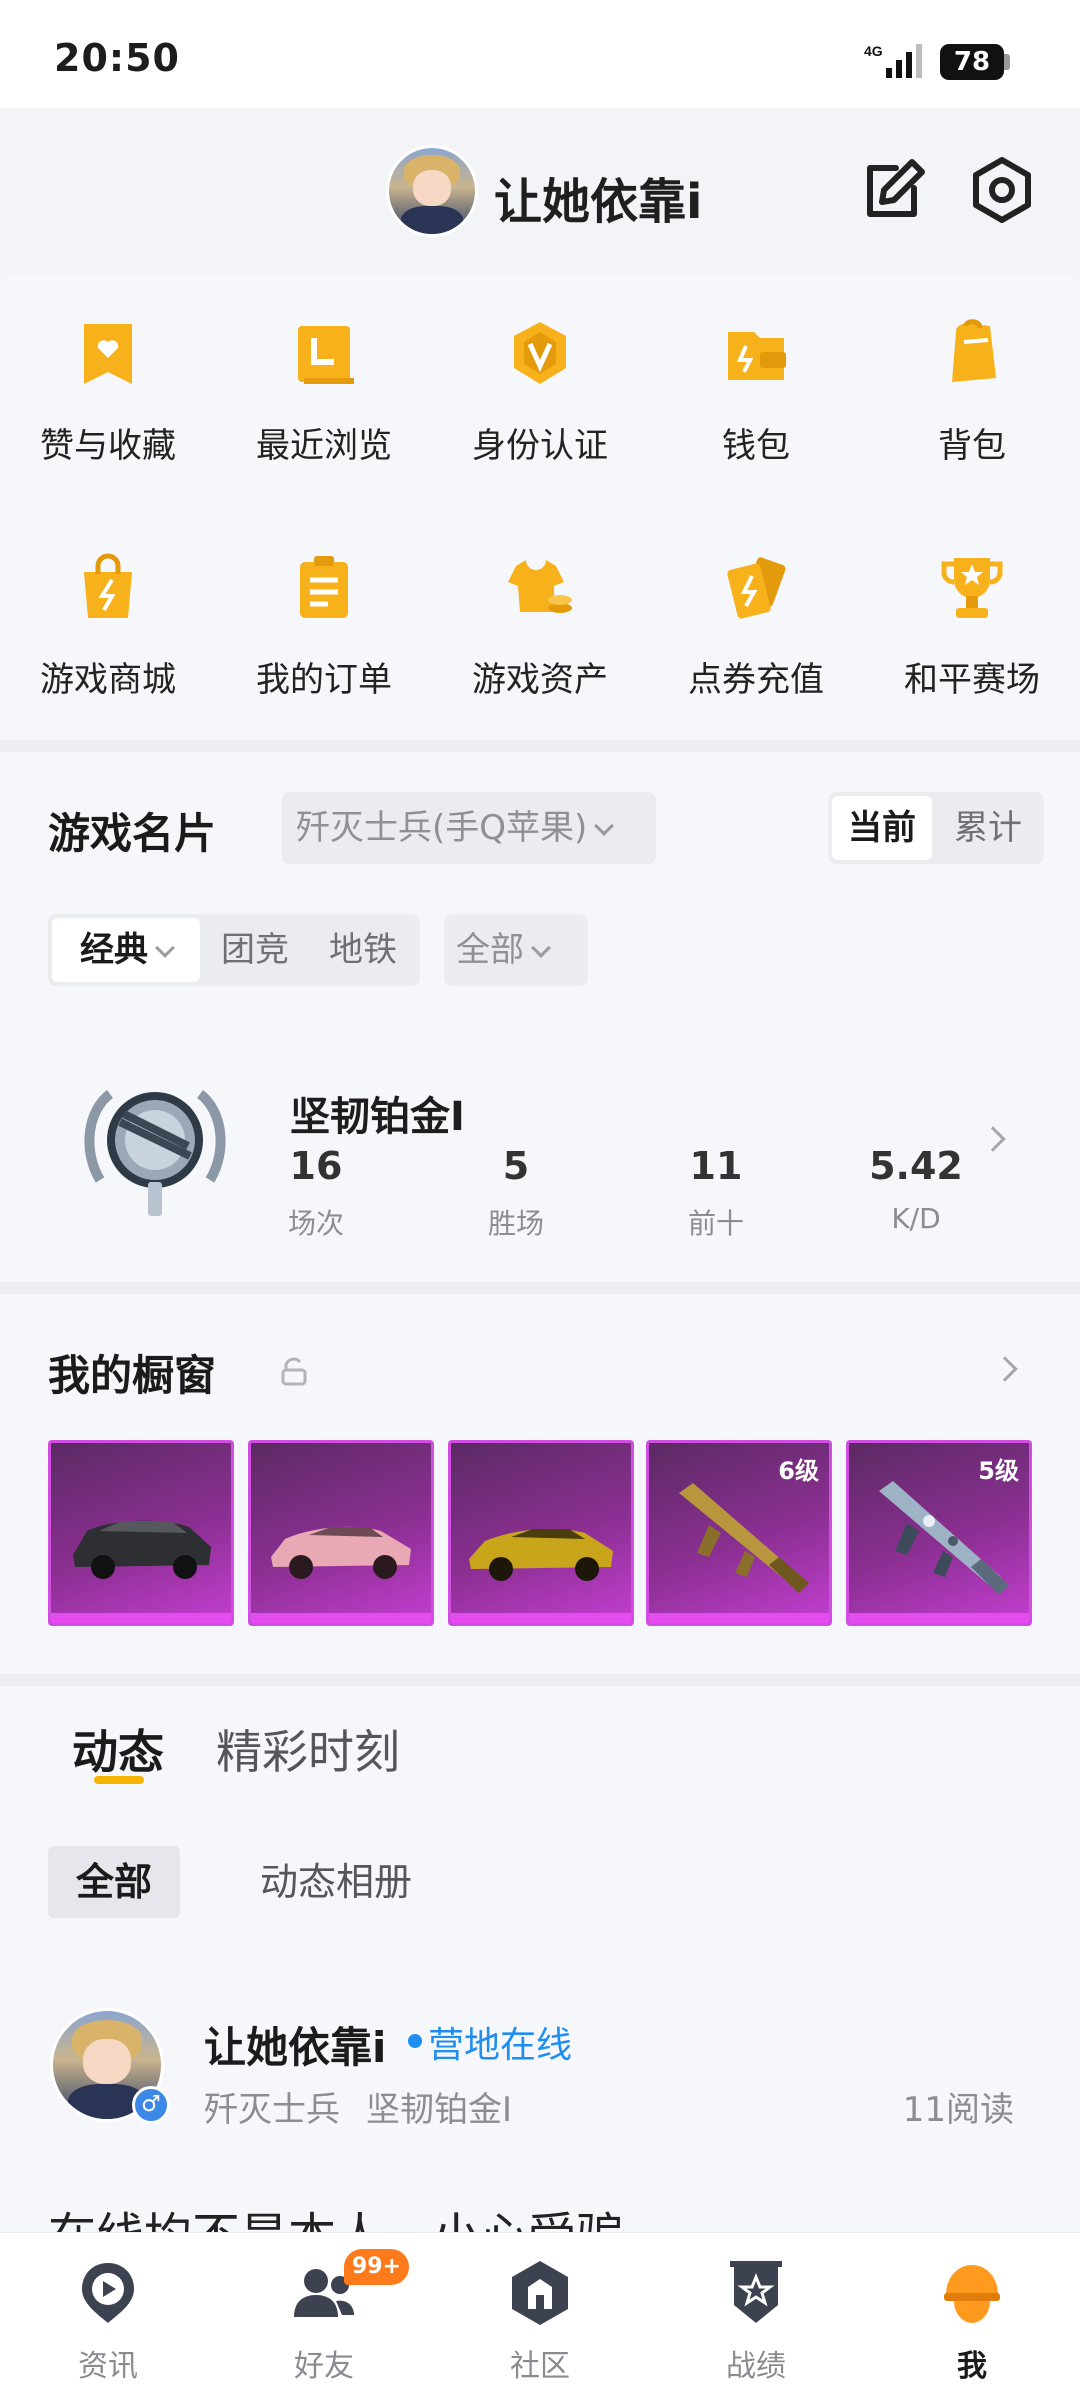  What do you see at coordinates (118, 1749) in the screenshot?
I see `tab-moments: 动态` at bounding box center [118, 1749].